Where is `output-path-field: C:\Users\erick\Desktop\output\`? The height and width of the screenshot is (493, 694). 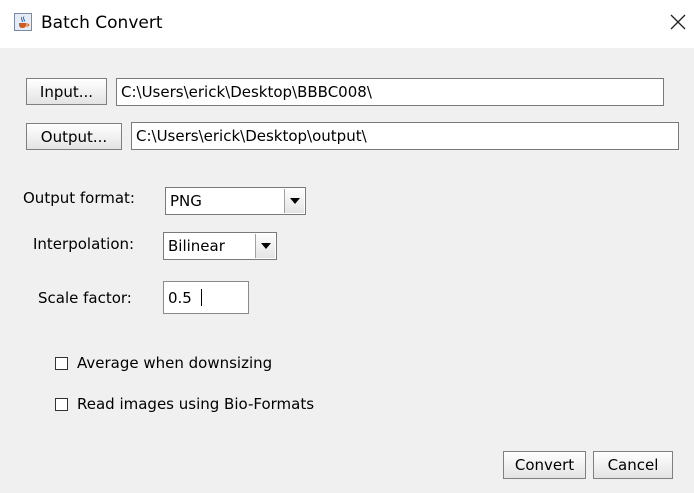 output-path-field: C:\Users\erick\Desktop\output\ is located at coordinates (405, 136).